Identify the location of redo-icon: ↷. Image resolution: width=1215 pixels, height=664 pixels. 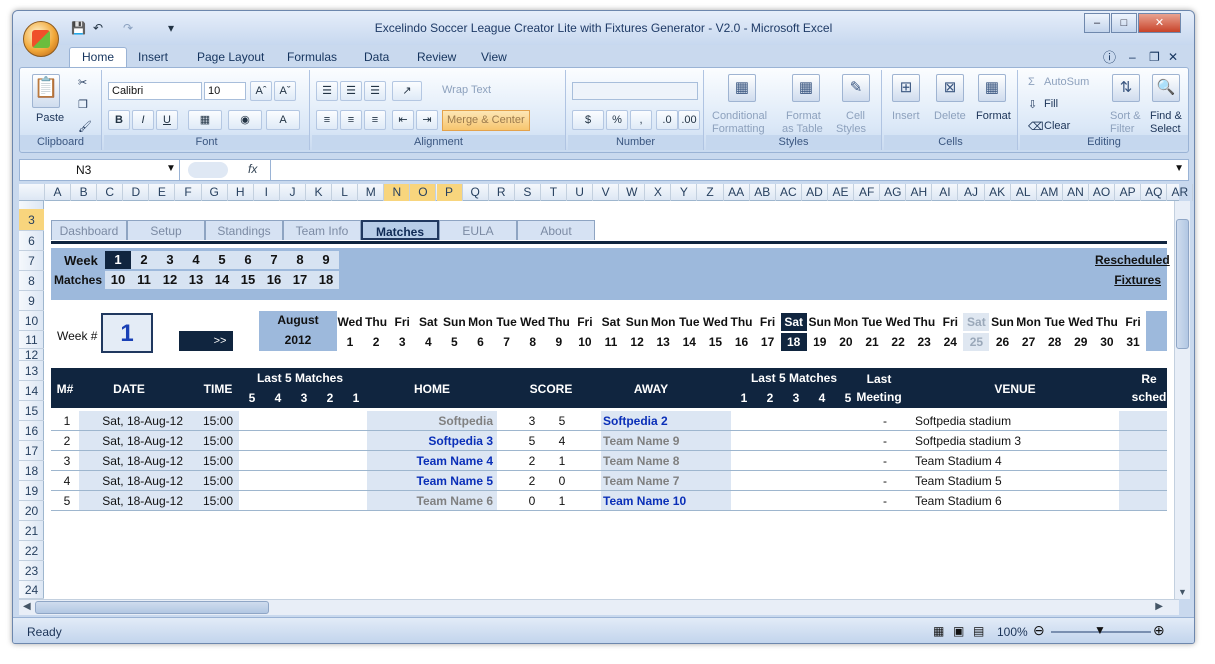
(128, 28).